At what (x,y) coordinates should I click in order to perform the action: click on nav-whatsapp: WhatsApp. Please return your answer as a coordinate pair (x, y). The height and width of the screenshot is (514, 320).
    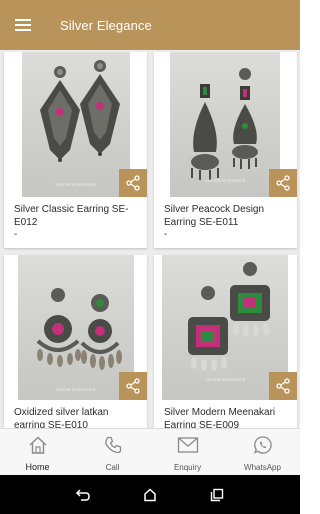
    Looking at the image, I should click on (262, 452).